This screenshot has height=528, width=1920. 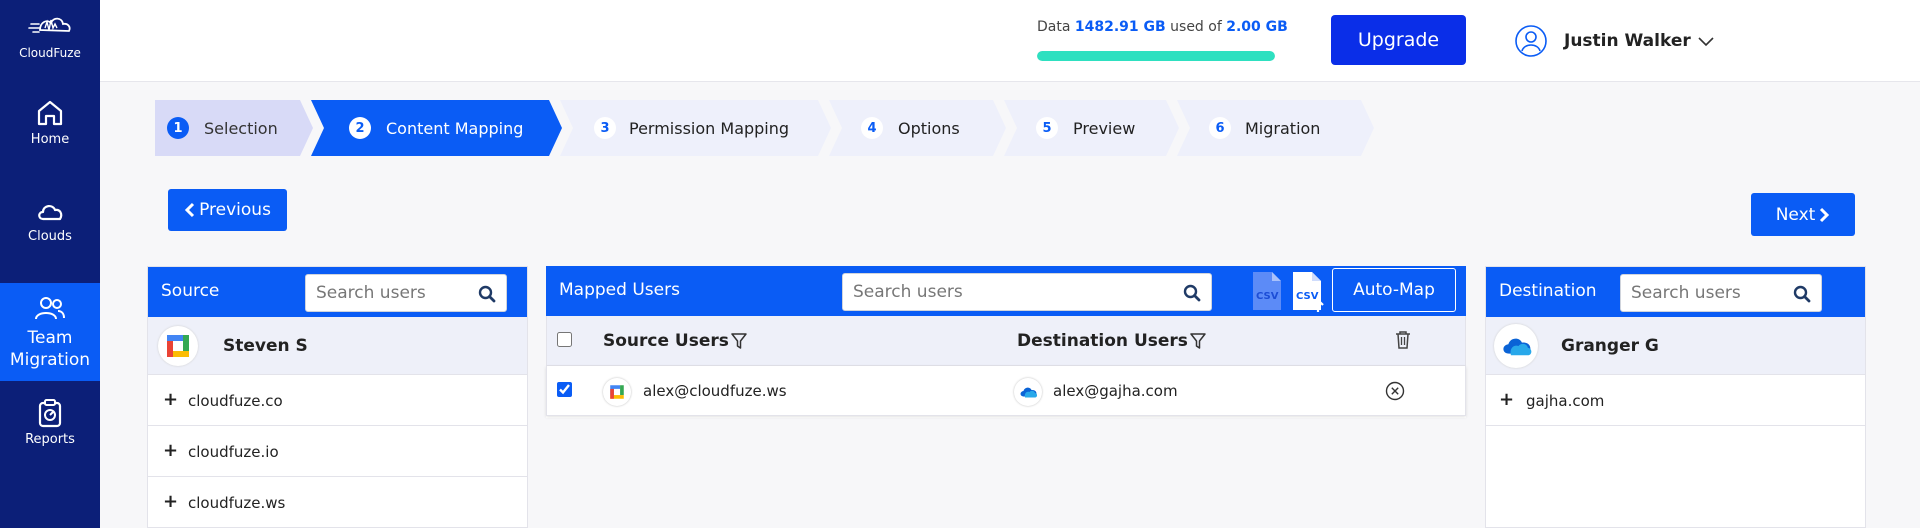 I want to click on destination-title: Destination, so click(x=1548, y=291).